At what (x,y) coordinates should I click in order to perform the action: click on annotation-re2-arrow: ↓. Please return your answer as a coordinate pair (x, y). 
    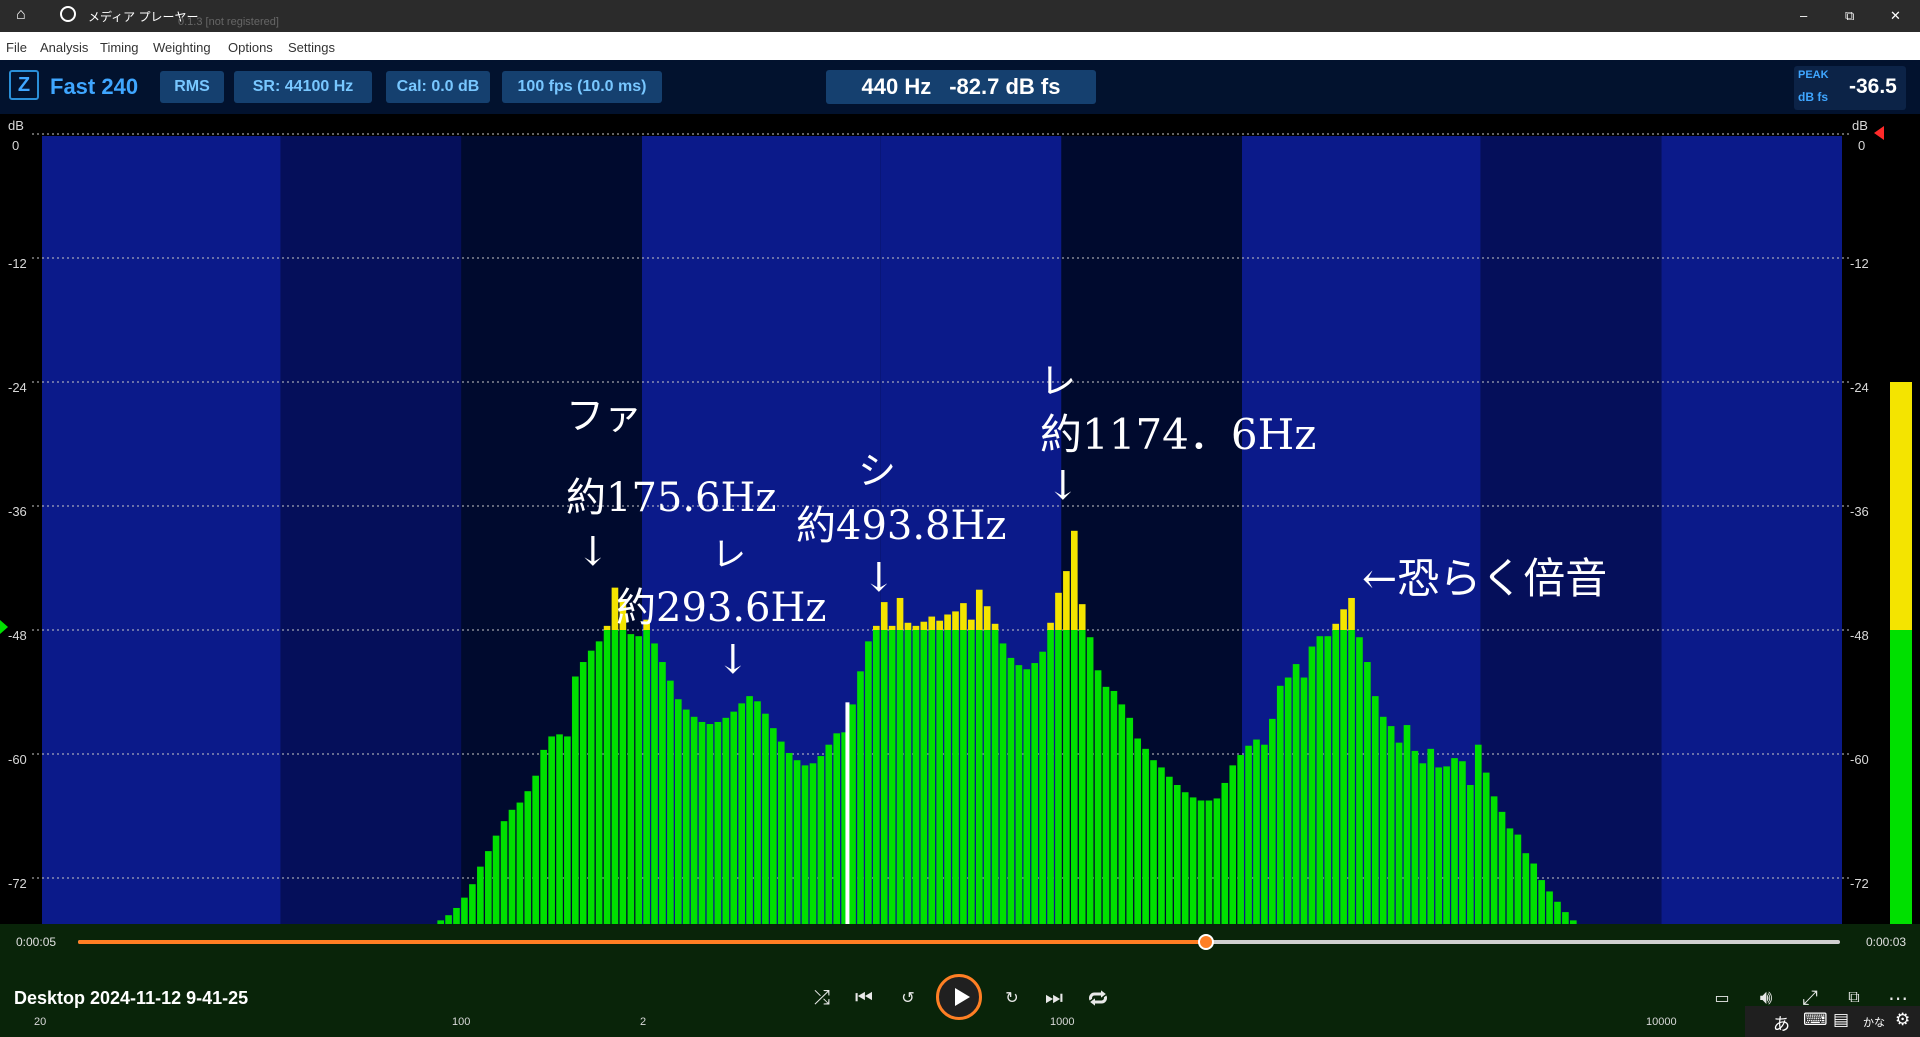
    Looking at the image, I should click on (1063, 486).